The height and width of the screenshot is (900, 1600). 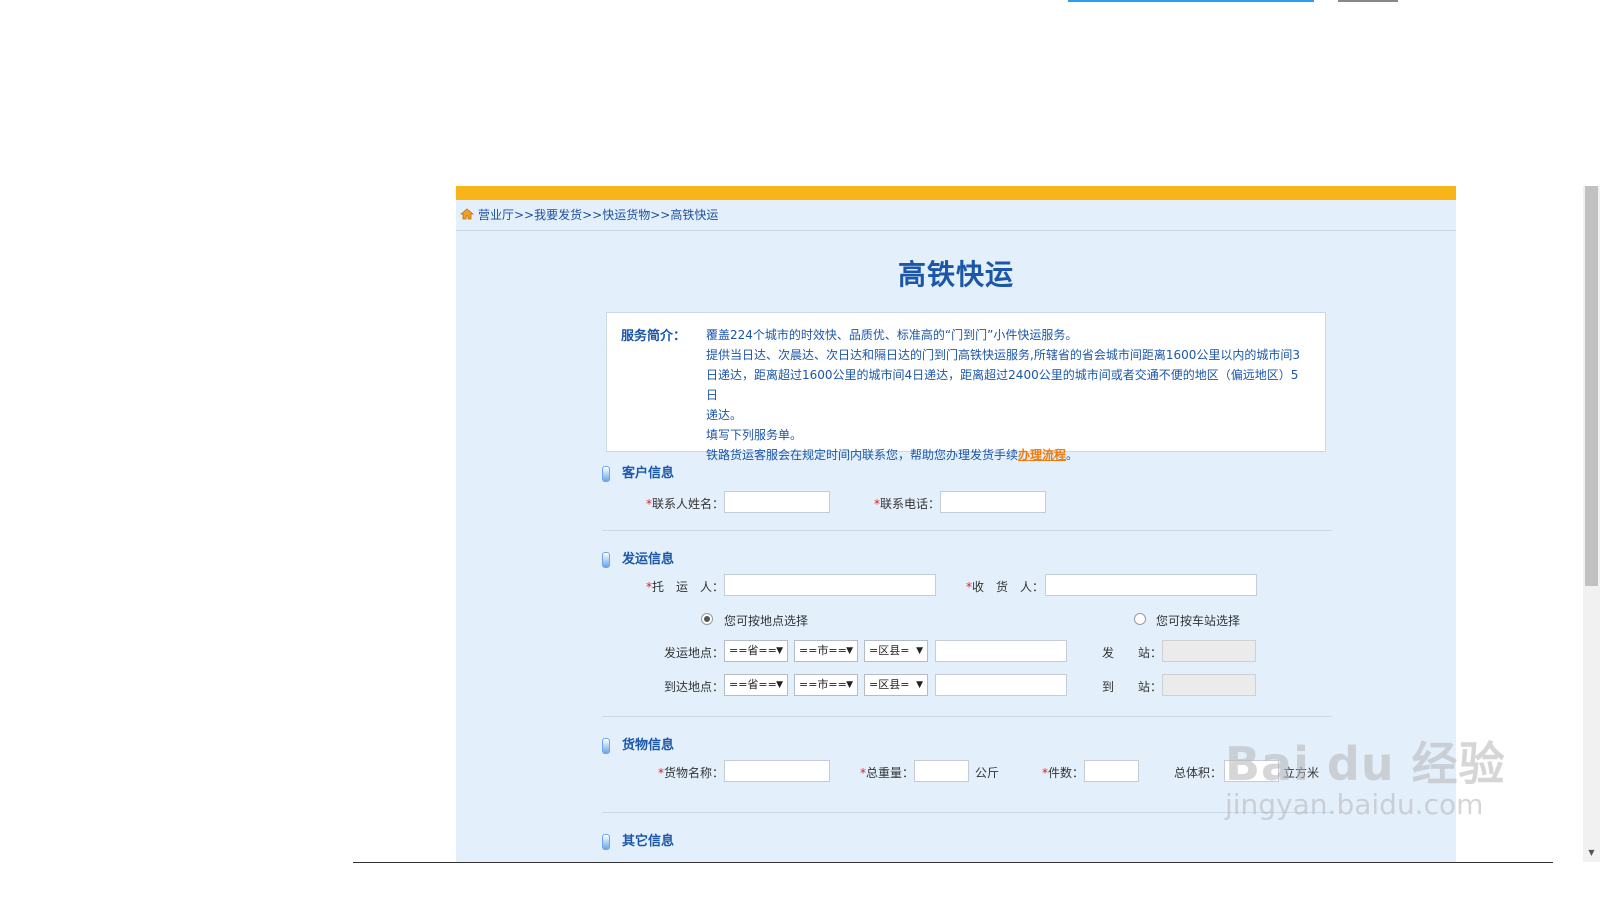 What do you see at coordinates (830, 585) in the screenshot?
I see `shipper-input` at bounding box center [830, 585].